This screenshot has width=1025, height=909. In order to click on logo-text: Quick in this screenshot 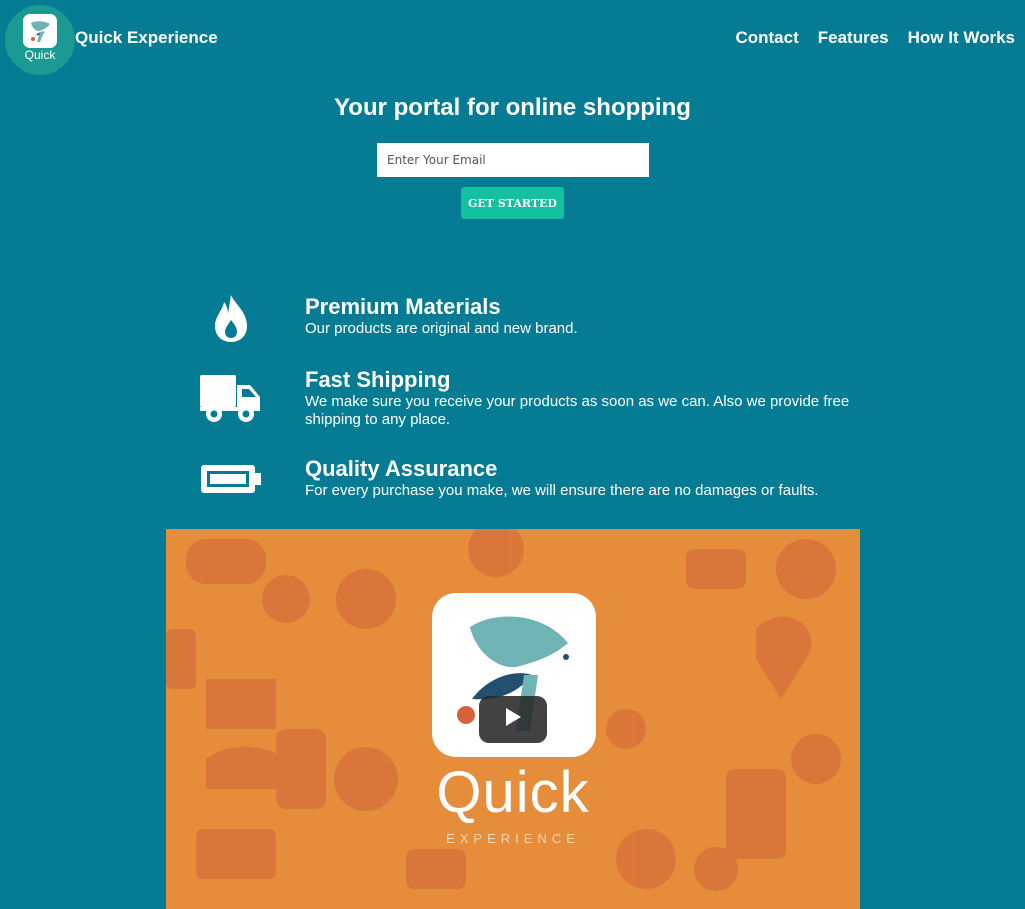, I will do `click(40, 55)`.